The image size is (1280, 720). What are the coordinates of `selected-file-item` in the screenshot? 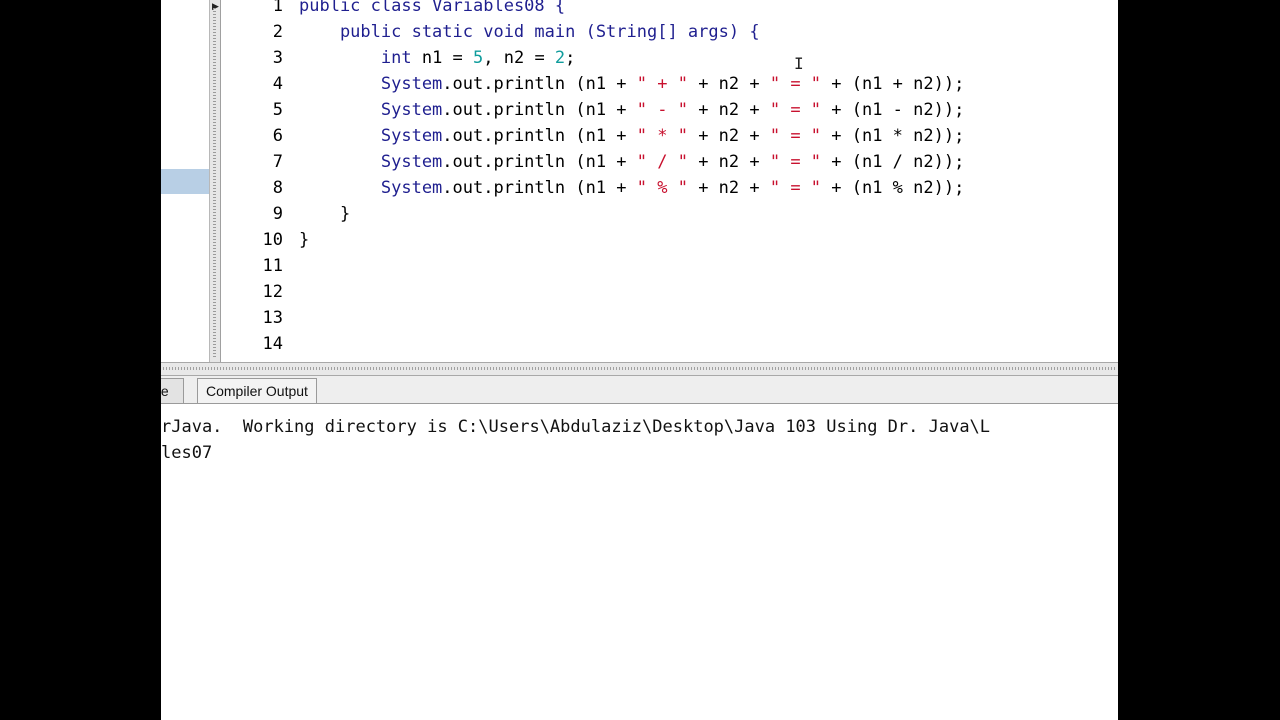 It's located at (185, 181).